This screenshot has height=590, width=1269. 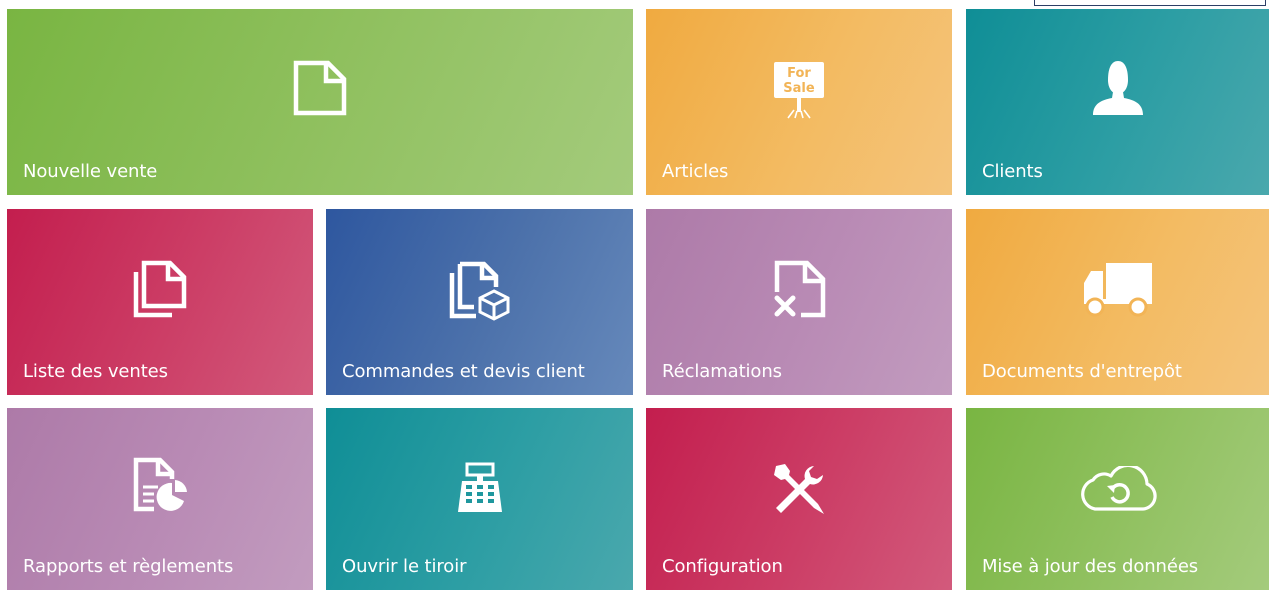 I want to click on tile-articles: For Sale Articles, so click(x=799, y=102).